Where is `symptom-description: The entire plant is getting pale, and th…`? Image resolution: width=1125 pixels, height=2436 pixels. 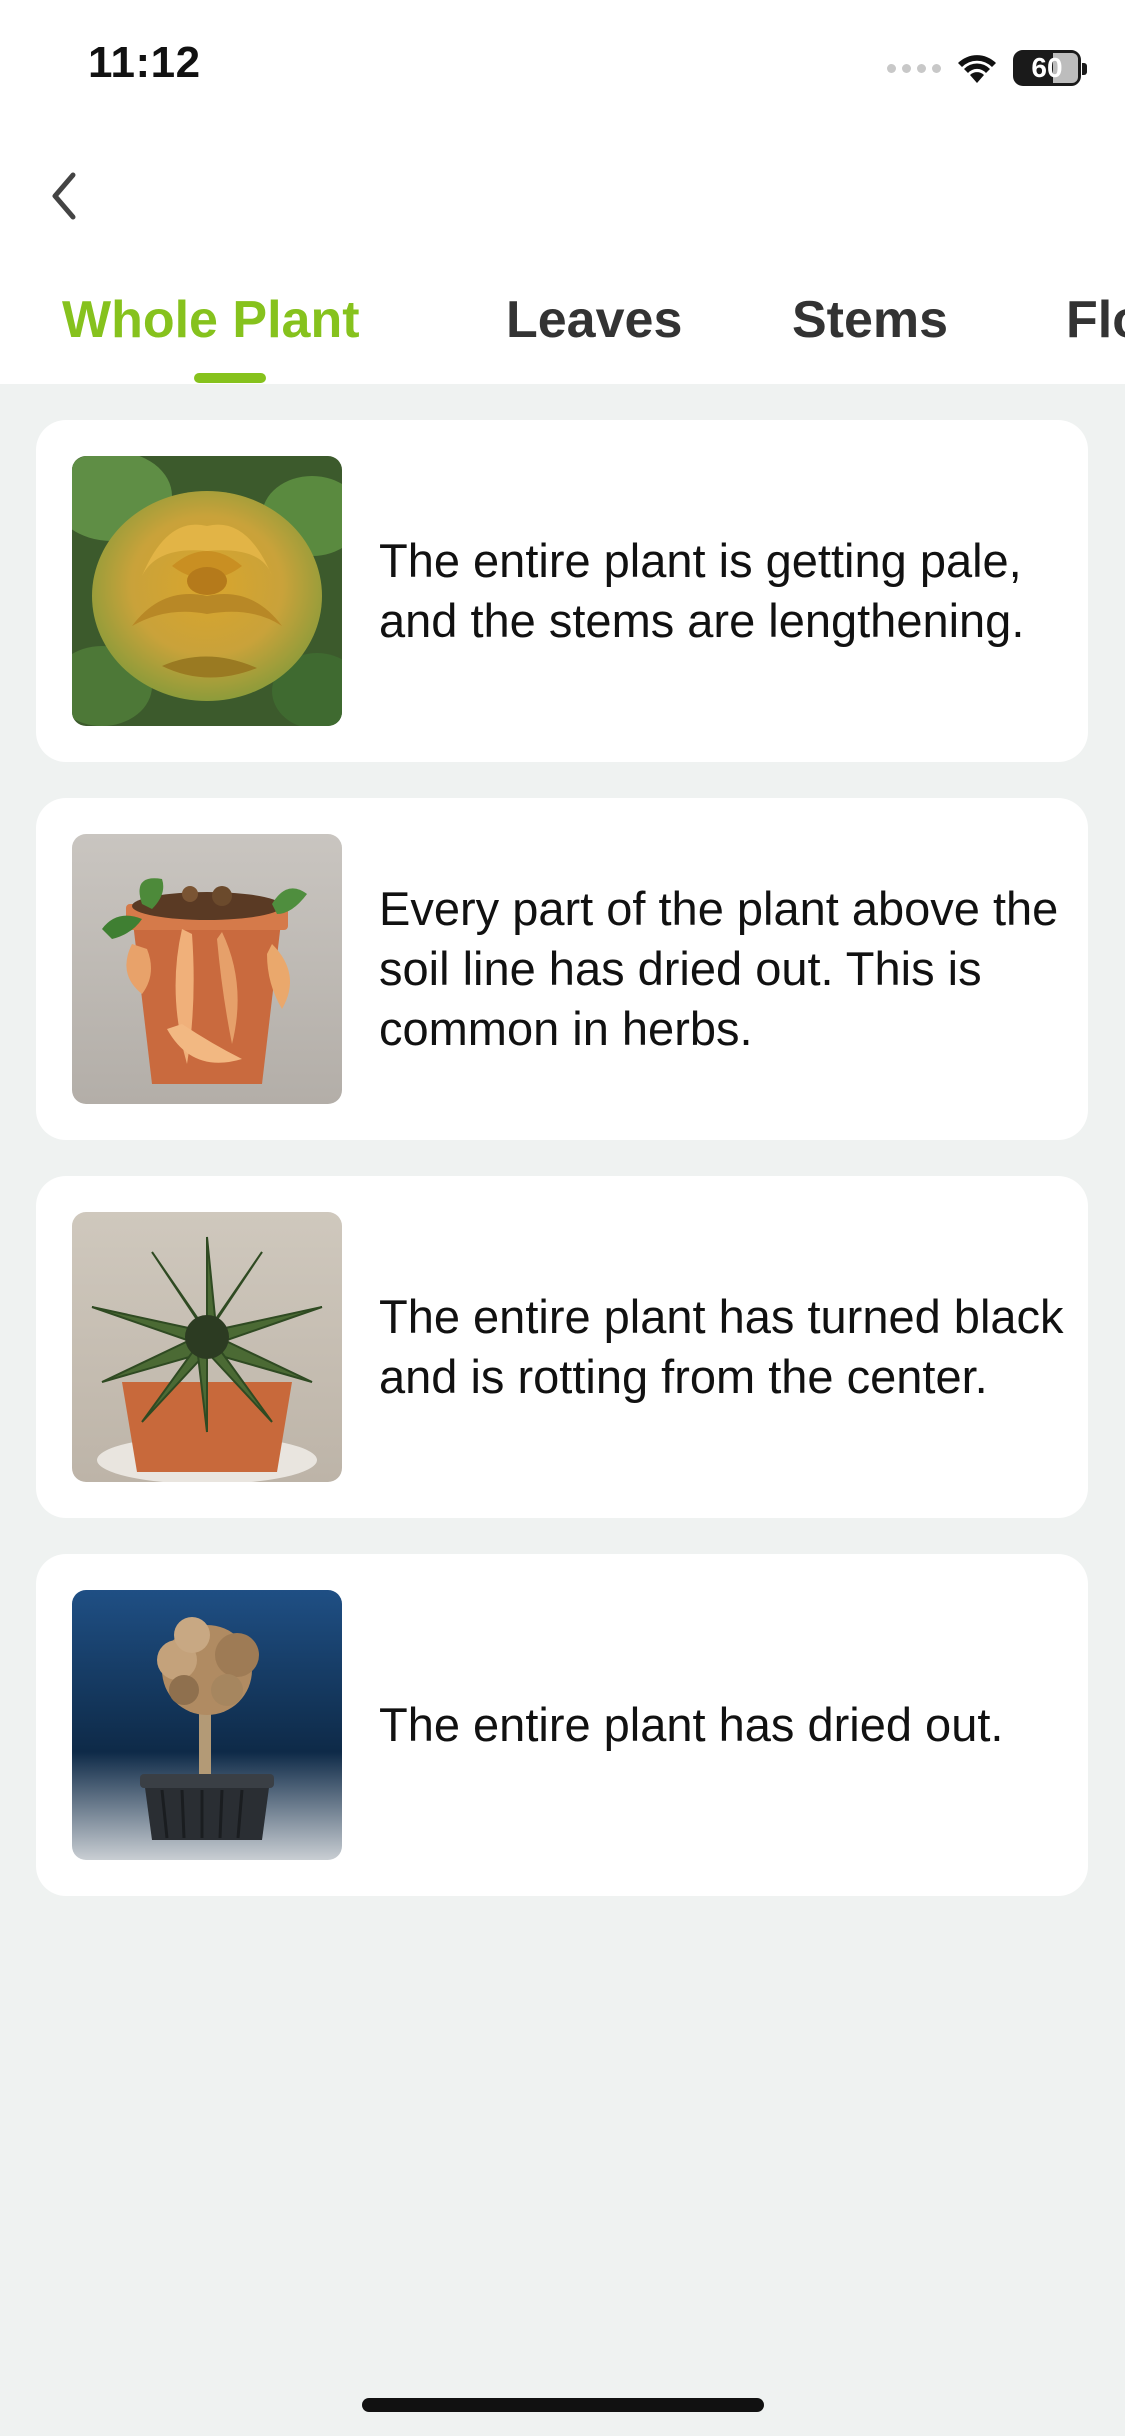 symptom-description: The entire plant is getting pale, and th… is located at coordinates (702, 590).